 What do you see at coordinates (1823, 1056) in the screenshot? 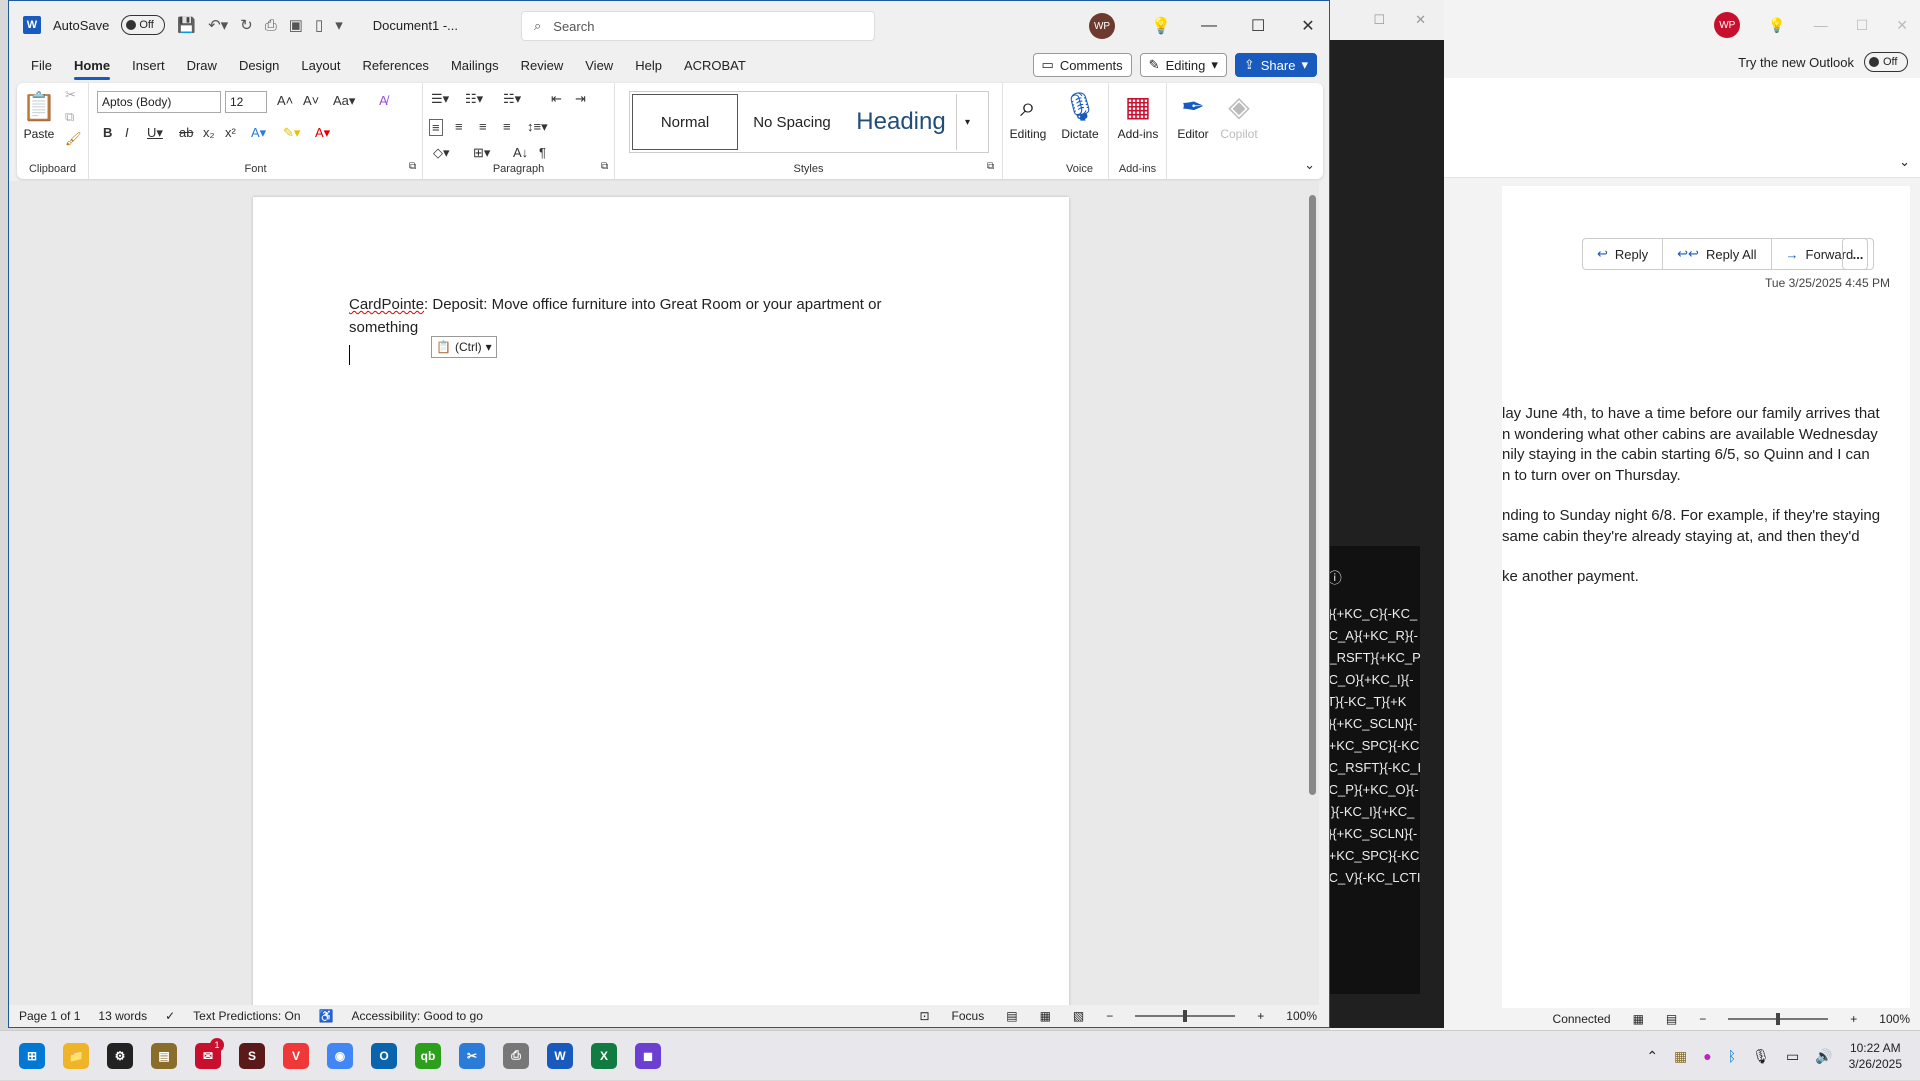
I see `volume-icon: 🔊` at bounding box center [1823, 1056].